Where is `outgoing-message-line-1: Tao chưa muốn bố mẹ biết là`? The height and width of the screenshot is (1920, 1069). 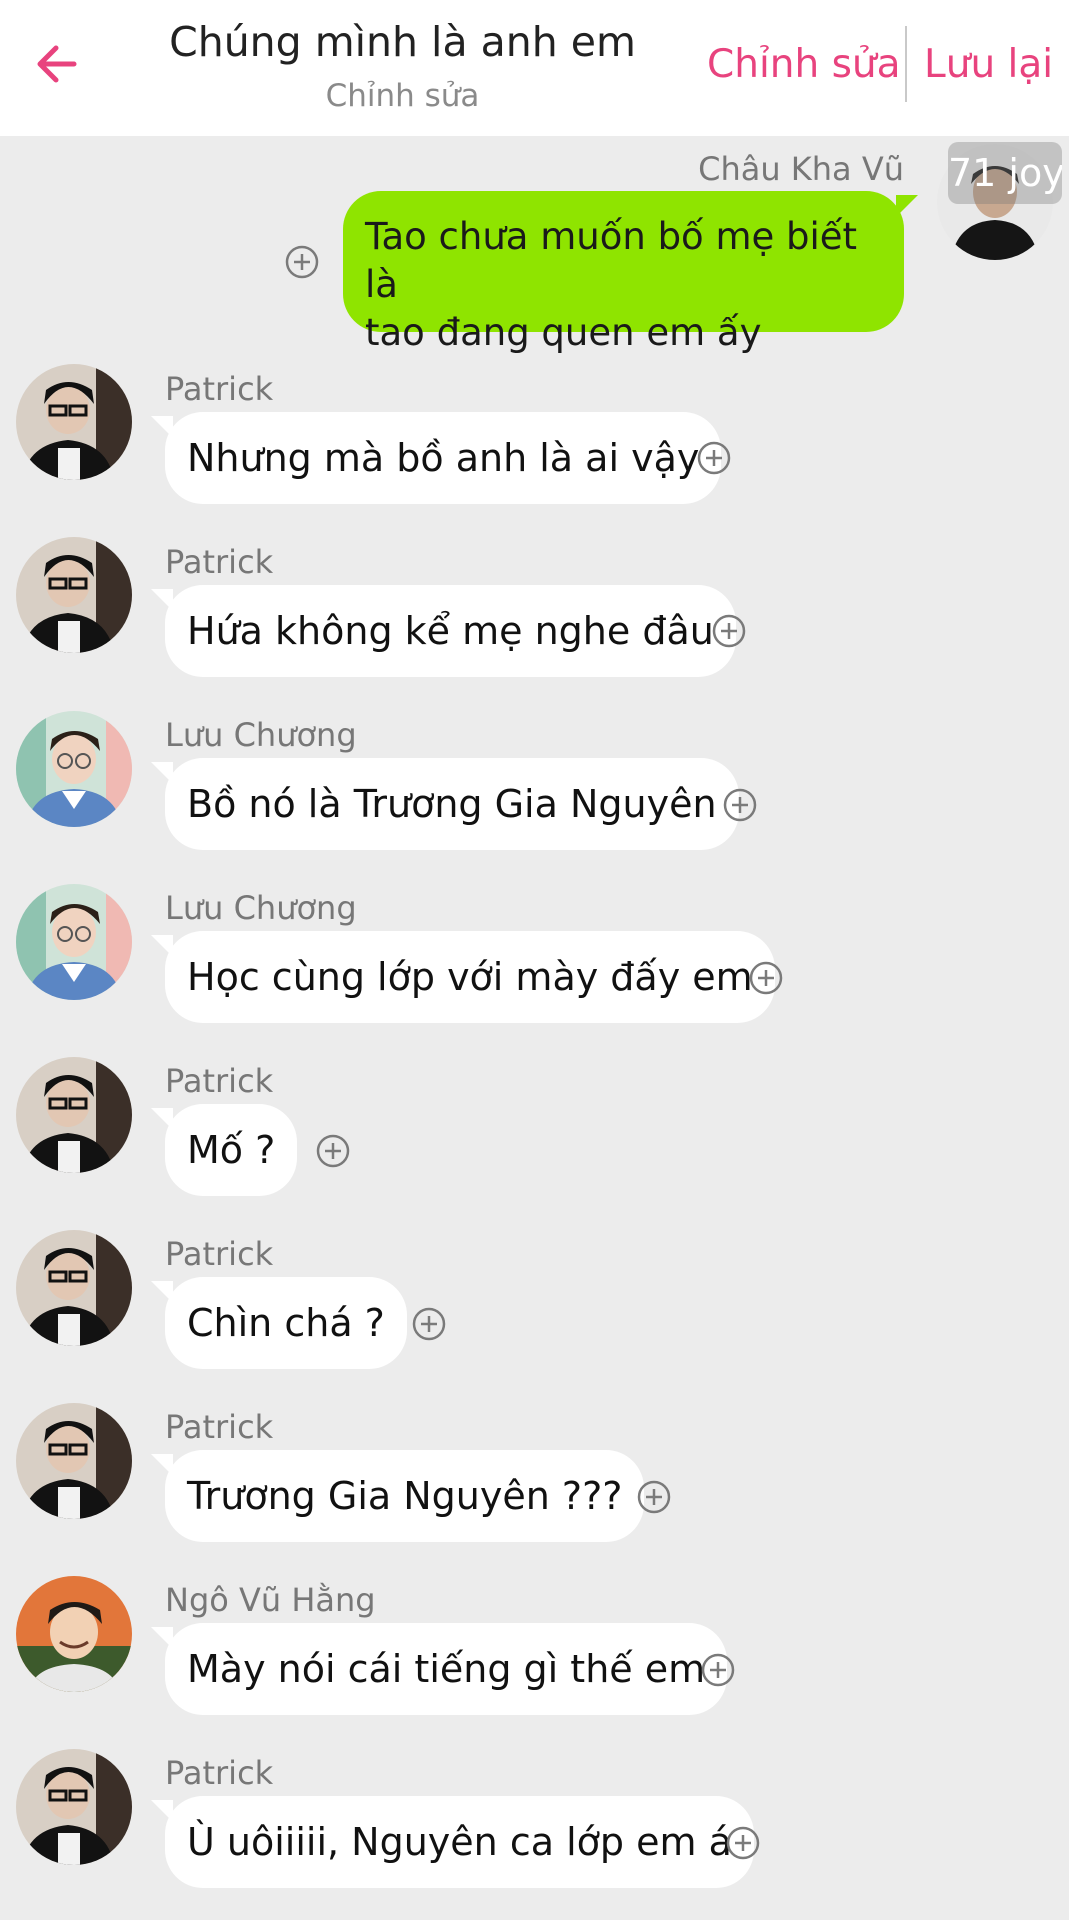
outgoing-message-line-1: Tao chưa muốn bố mẹ biết là is located at coordinates (611, 260).